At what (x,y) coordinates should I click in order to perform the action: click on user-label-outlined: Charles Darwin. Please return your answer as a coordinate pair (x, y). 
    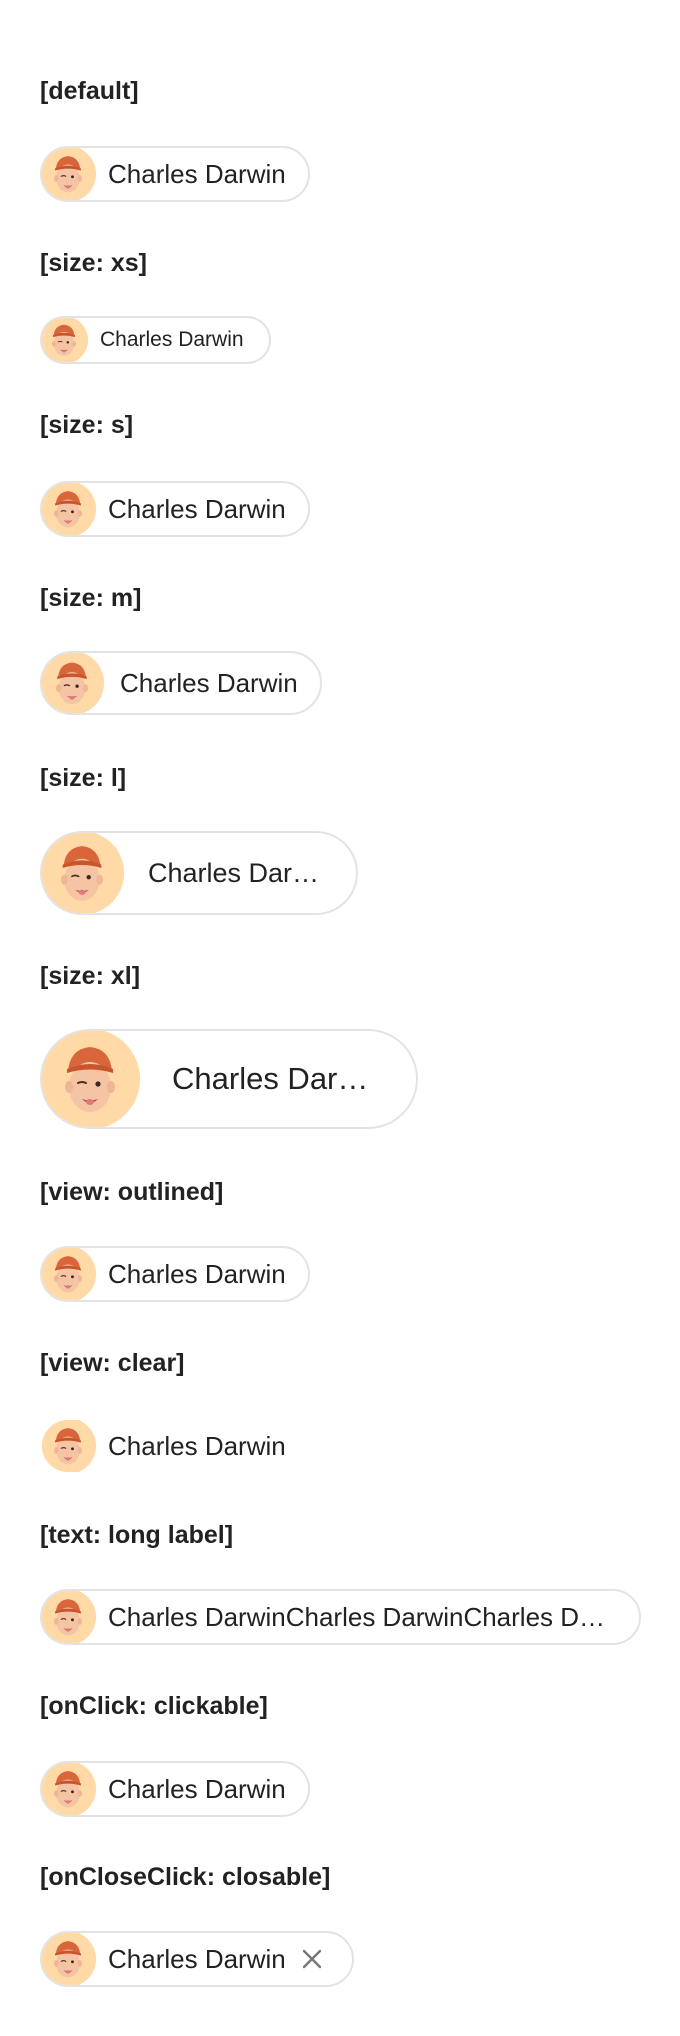
    Looking at the image, I should click on (175, 1274).